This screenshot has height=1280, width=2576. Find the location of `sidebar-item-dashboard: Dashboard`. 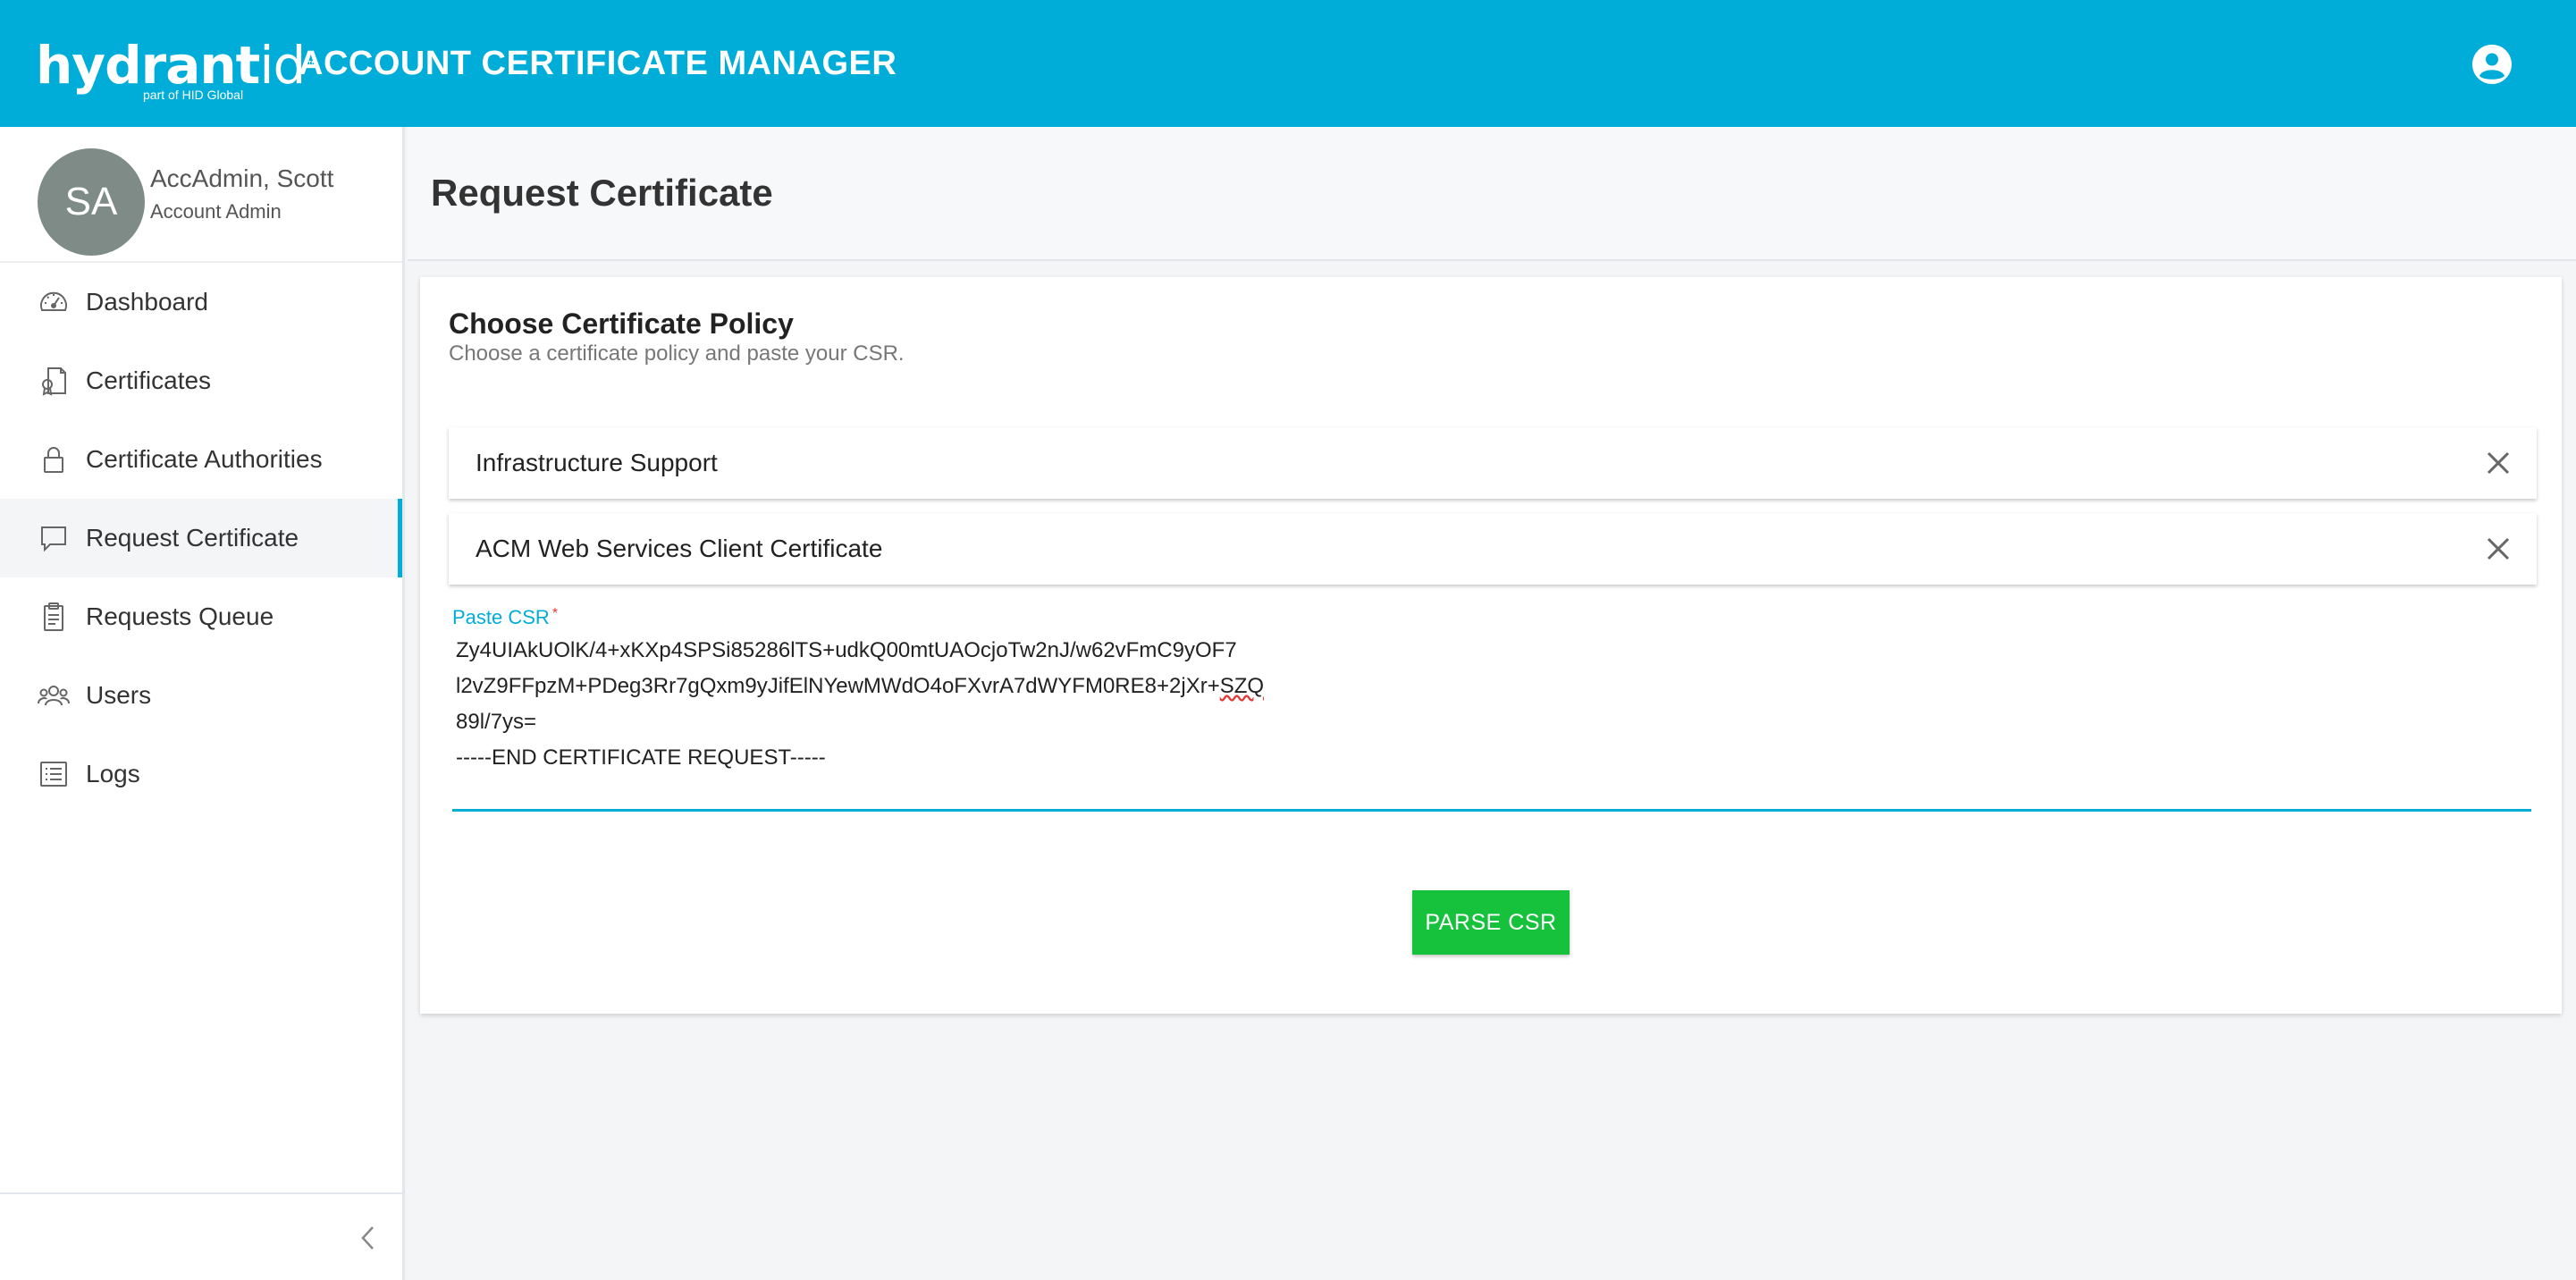

sidebar-item-dashboard: Dashboard is located at coordinates (201, 302).